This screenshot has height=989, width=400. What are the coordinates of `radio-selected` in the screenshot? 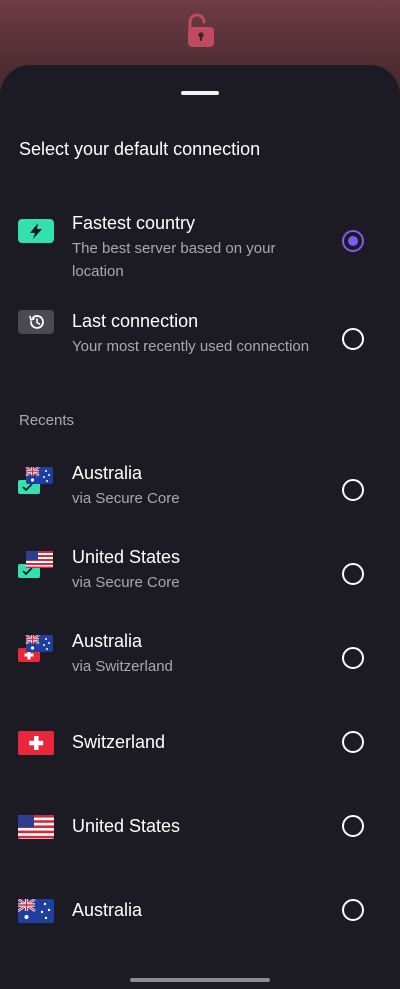 It's located at (353, 241).